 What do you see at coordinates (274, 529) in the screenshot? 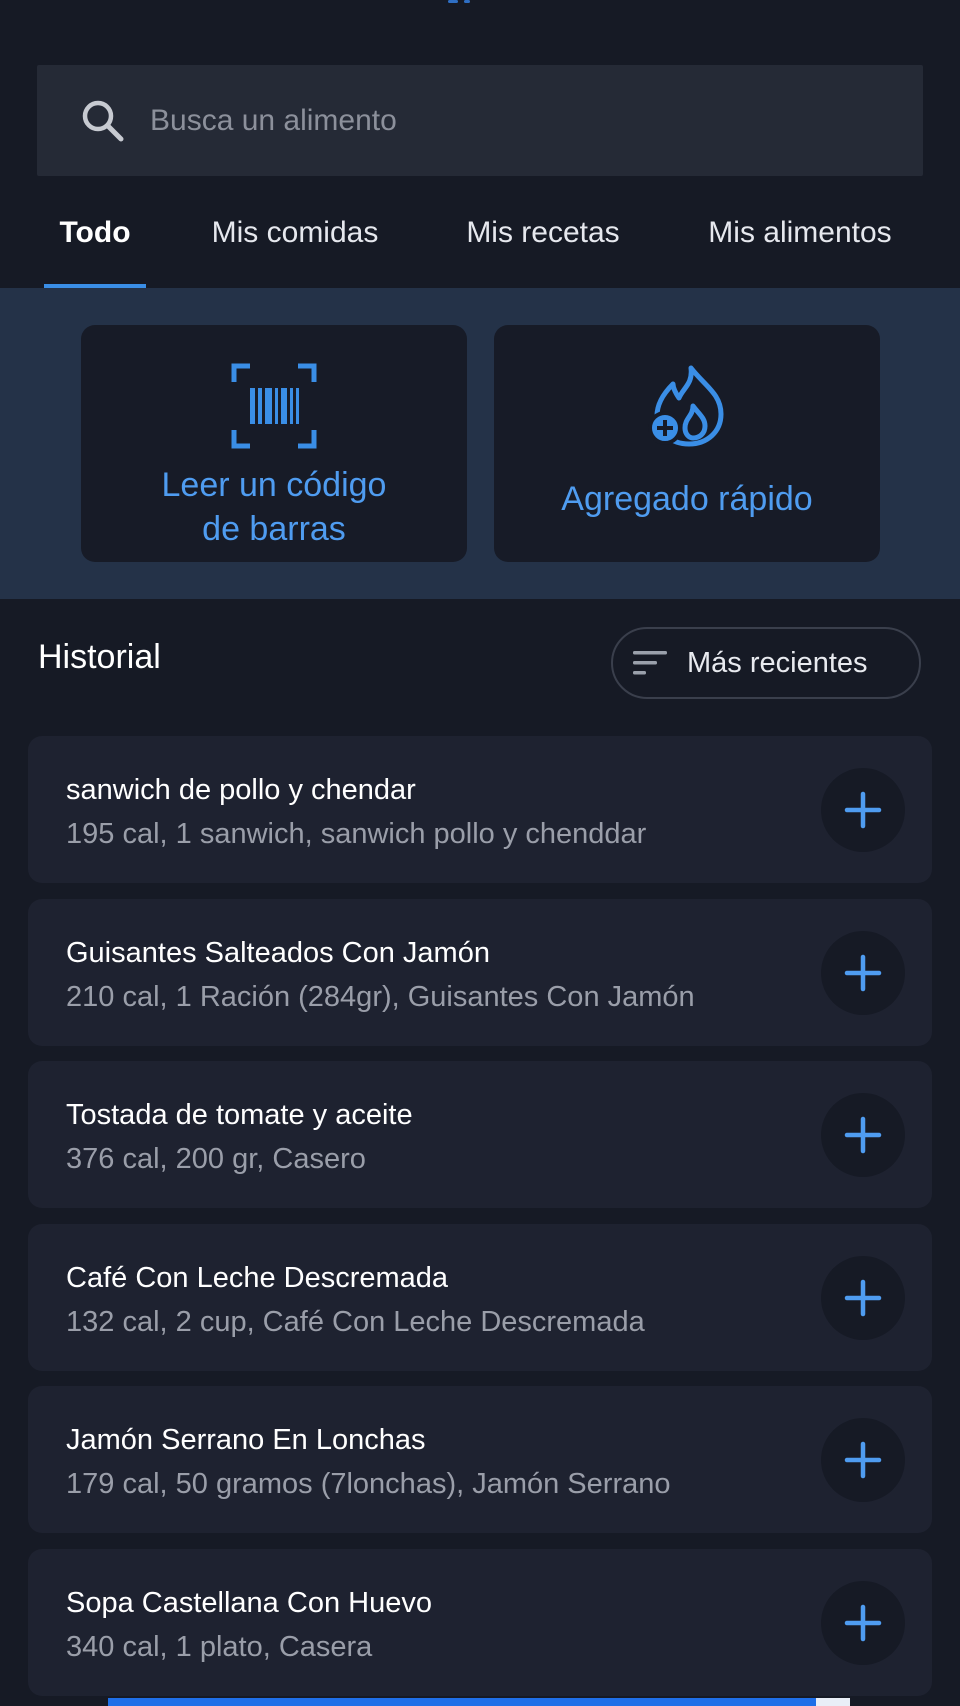
I see `scan-barcode-label-line2: de barras` at bounding box center [274, 529].